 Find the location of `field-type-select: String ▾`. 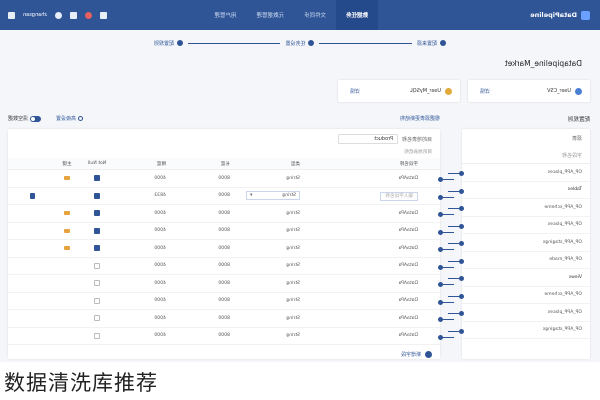

field-type-select: String ▾ is located at coordinates (273, 196).